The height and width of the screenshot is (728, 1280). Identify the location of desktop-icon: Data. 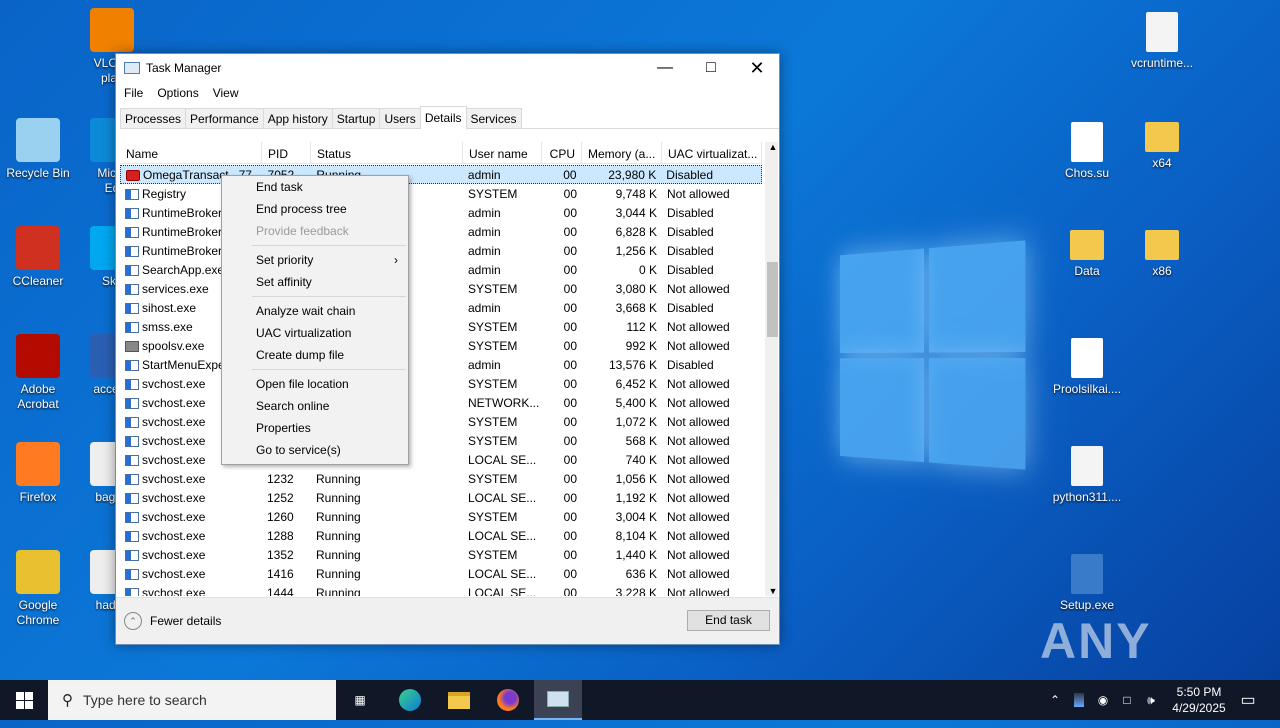
(1087, 252).